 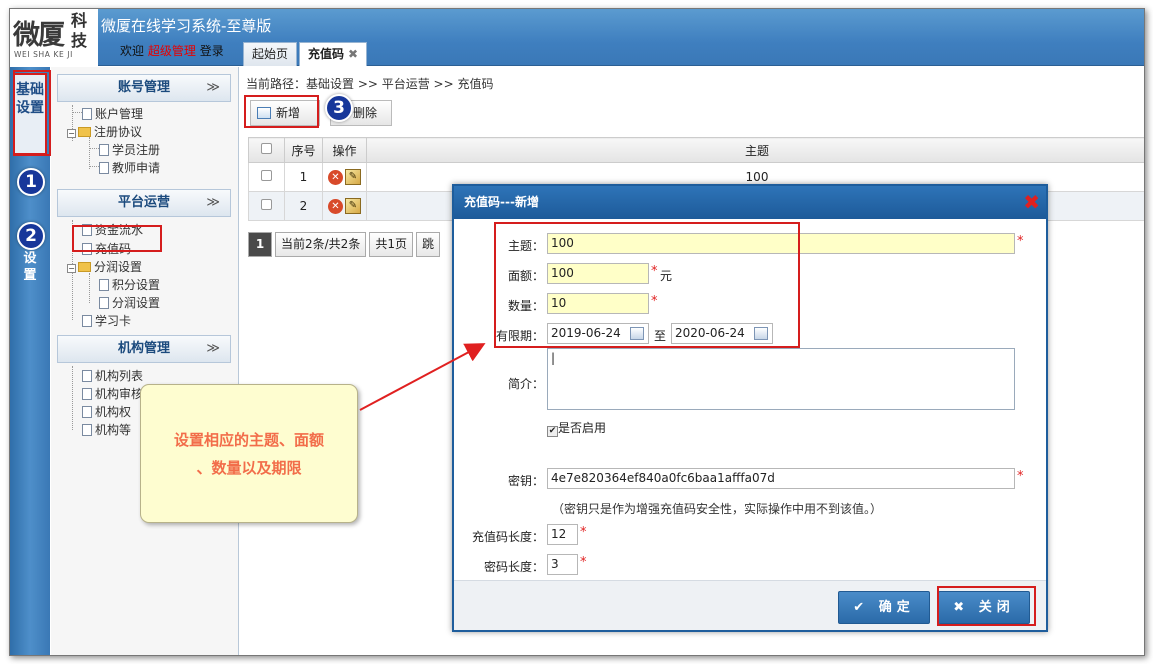 I want to click on intro-value: |, so click(x=553, y=358).